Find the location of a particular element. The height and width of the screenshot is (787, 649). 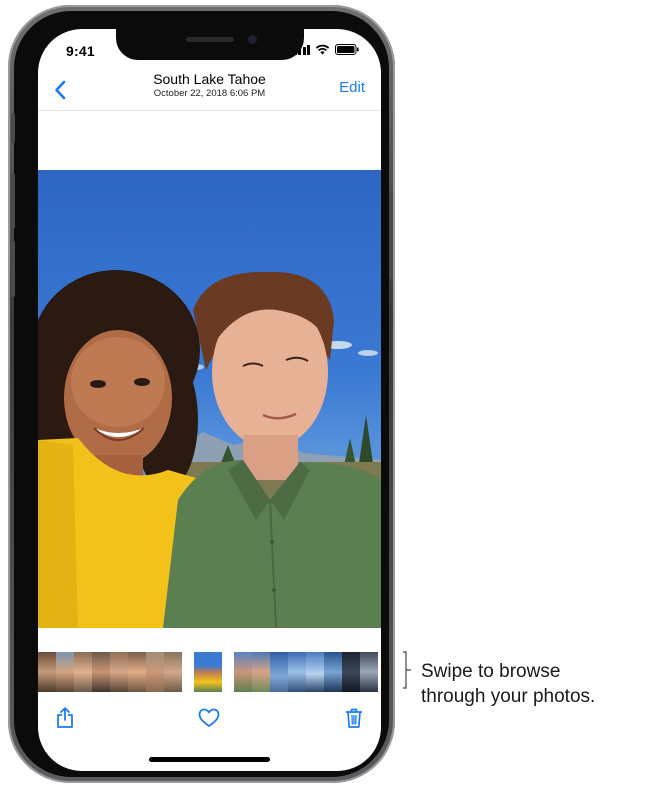

trash-icon is located at coordinates (354, 718).